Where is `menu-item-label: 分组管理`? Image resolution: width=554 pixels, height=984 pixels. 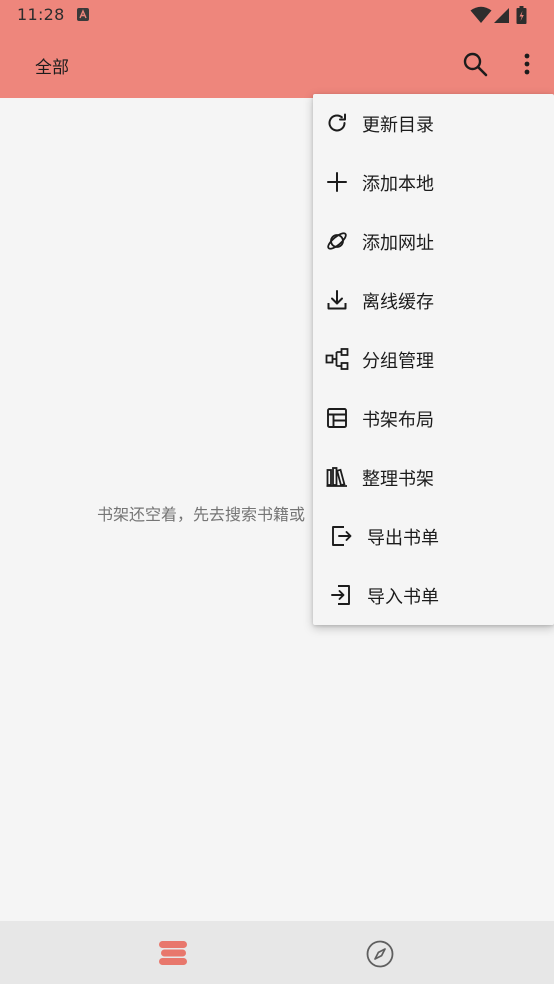
menu-item-label: 分组管理 is located at coordinates (398, 361).